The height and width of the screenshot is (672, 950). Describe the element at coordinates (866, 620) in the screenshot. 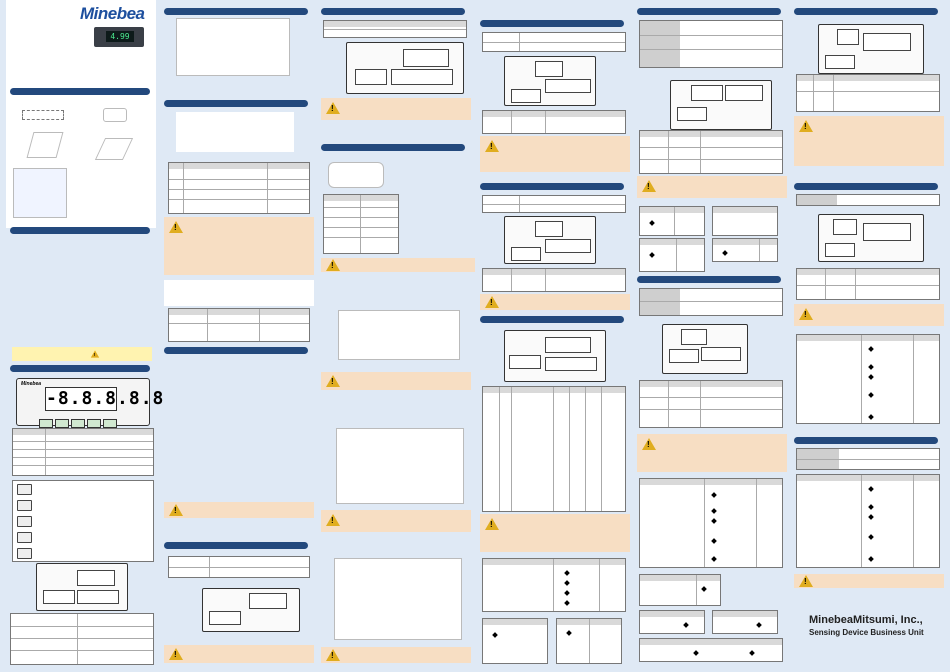

I see `company-name: MinebeaMitsumi, Inc.,` at that location.